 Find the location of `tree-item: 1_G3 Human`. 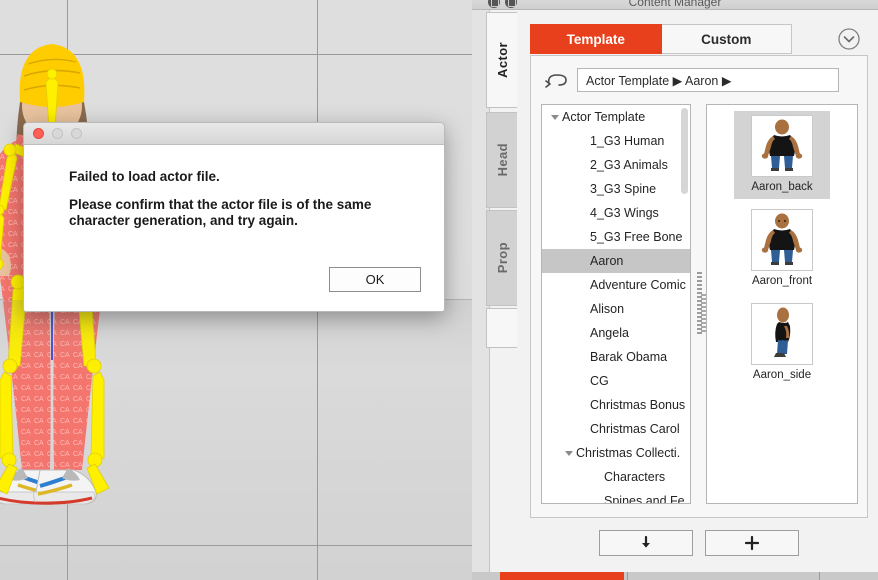

tree-item: 1_G3 Human is located at coordinates (616, 141).